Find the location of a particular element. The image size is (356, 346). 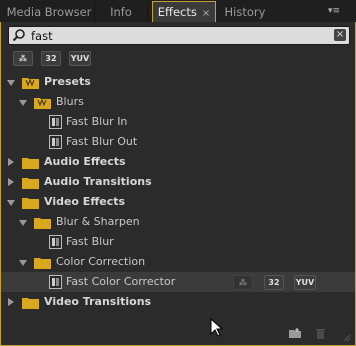

tree-item-video-transitions: Video Transitions is located at coordinates (178, 302).